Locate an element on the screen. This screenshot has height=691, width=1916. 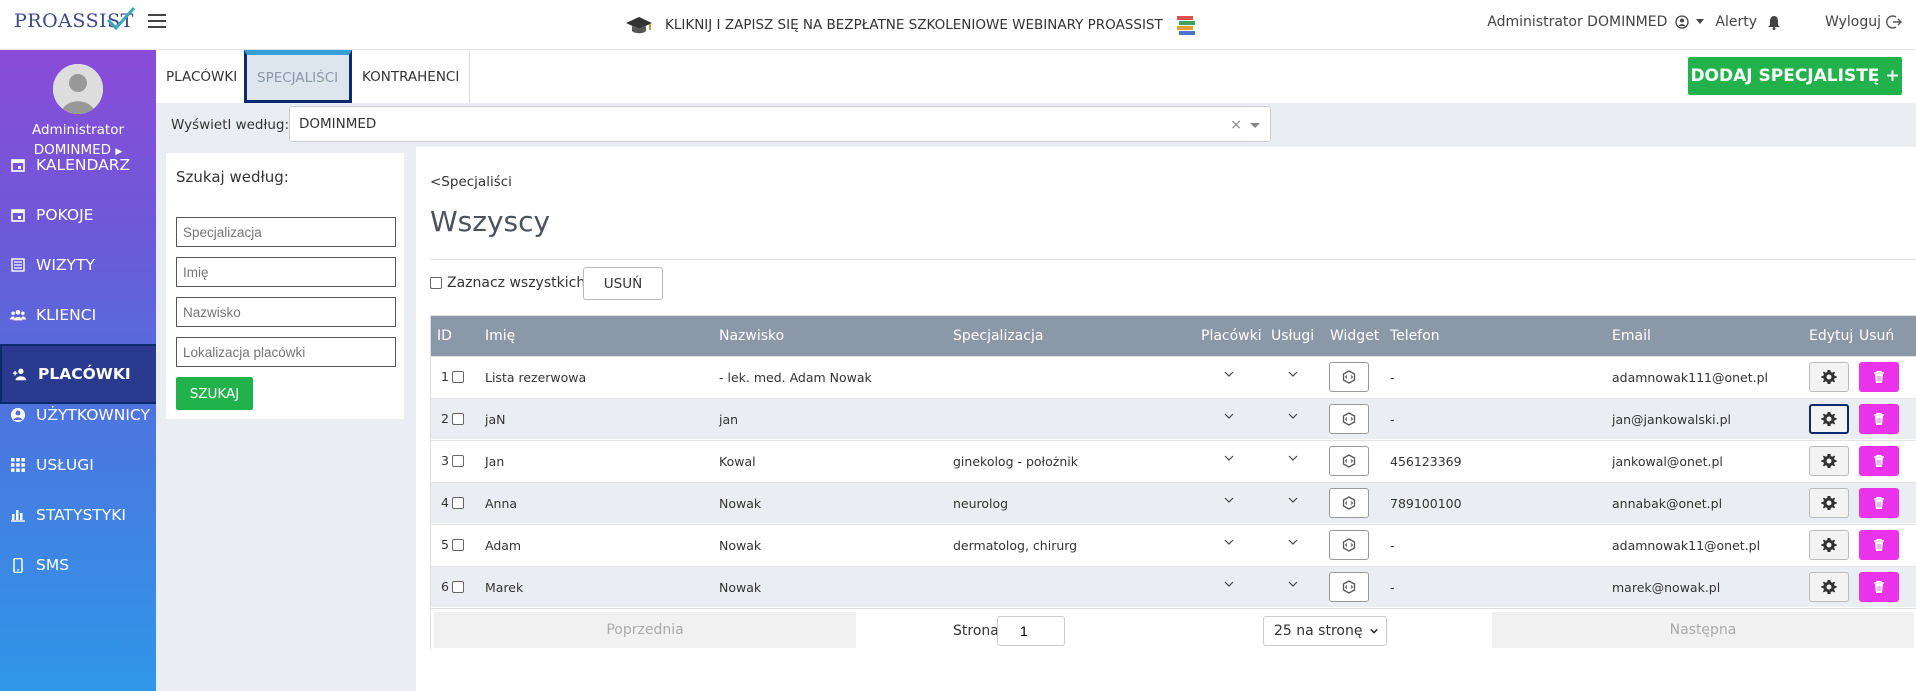
avatar is located at coordinates (78, 89).